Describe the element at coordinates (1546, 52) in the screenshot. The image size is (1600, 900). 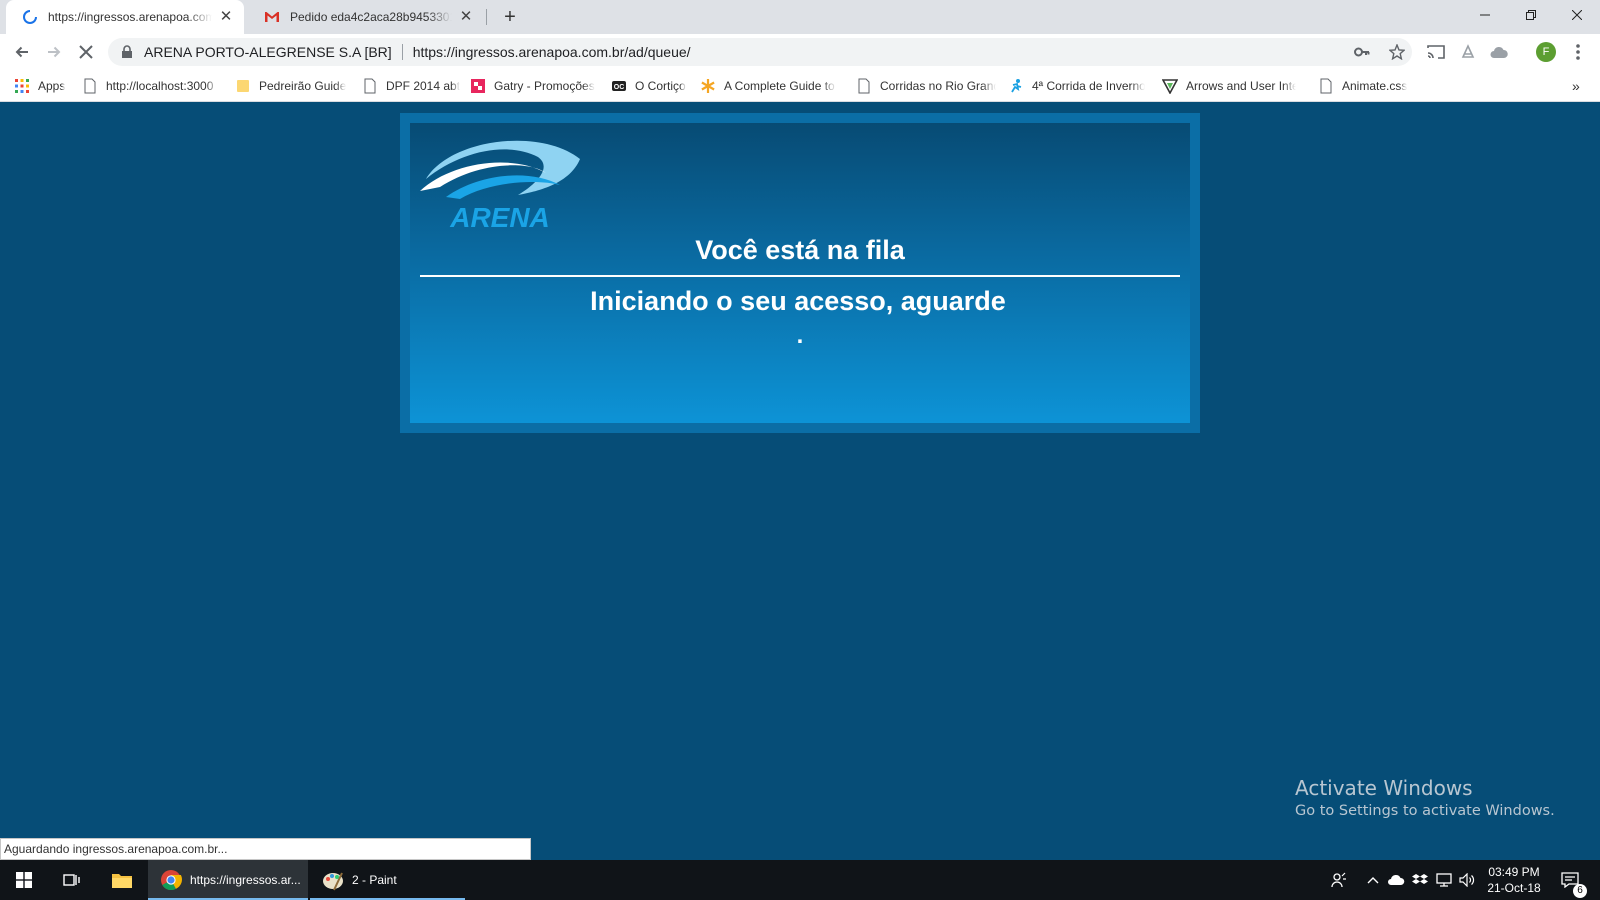
I see `profile-avatar: F` at that location.